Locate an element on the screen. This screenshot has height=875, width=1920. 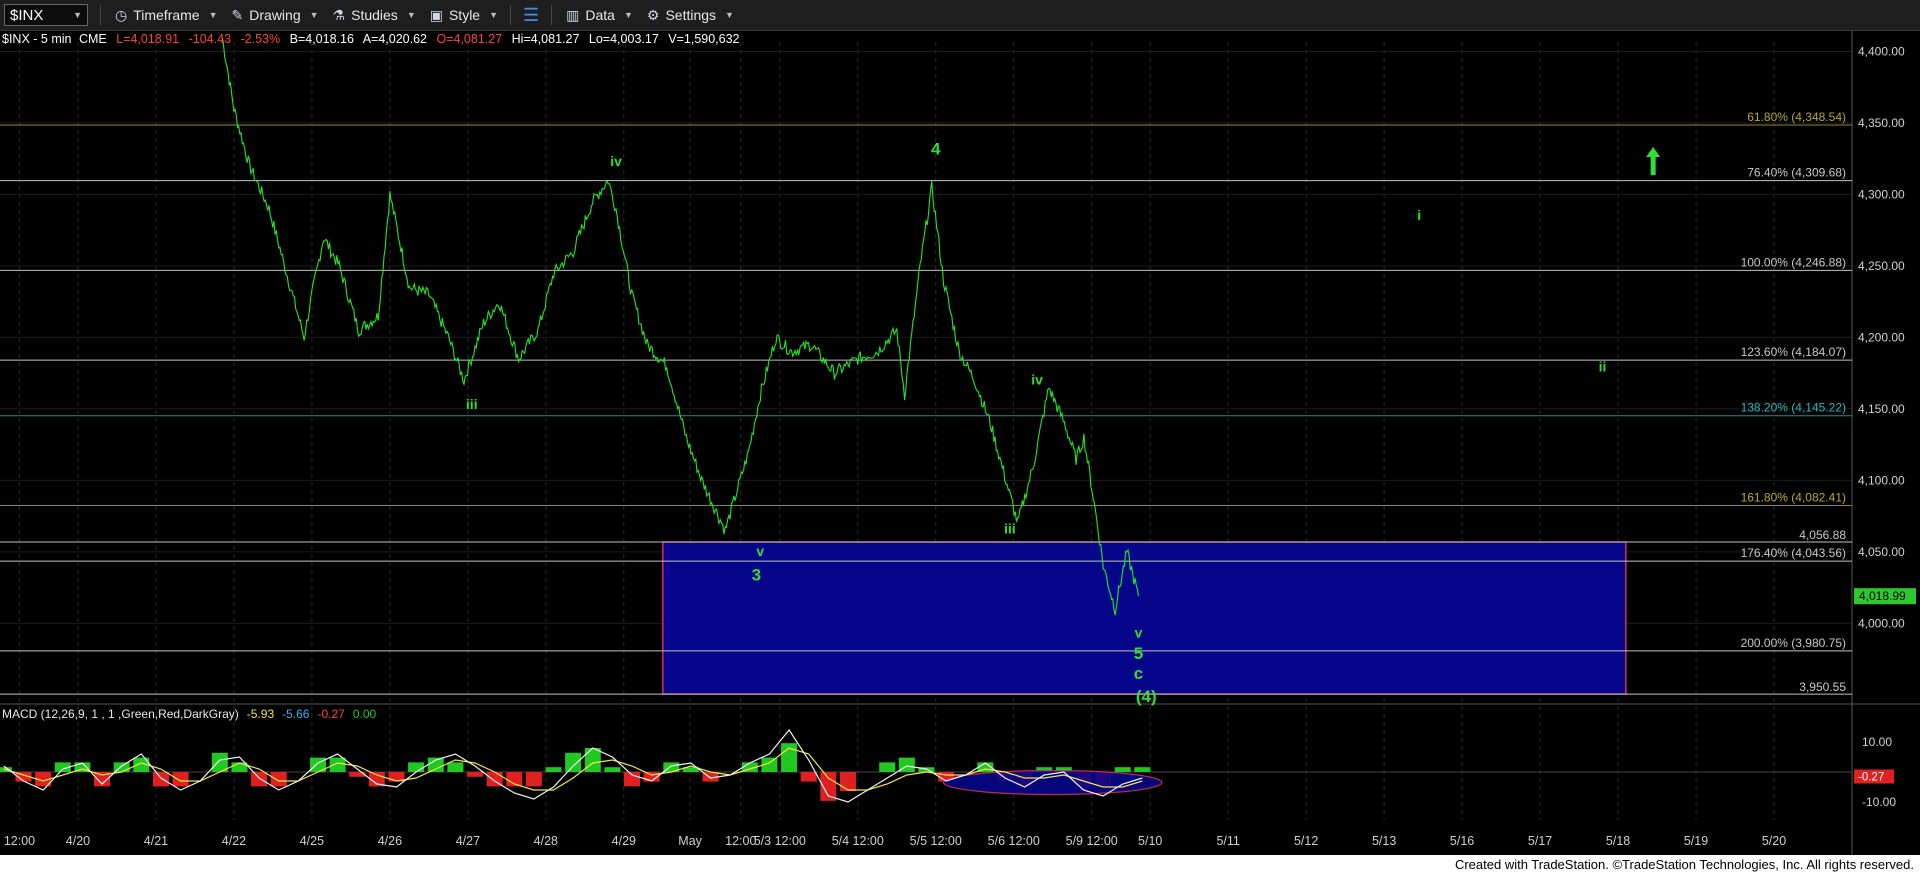
studies-label: Studies is located at coordinates (374, 15).